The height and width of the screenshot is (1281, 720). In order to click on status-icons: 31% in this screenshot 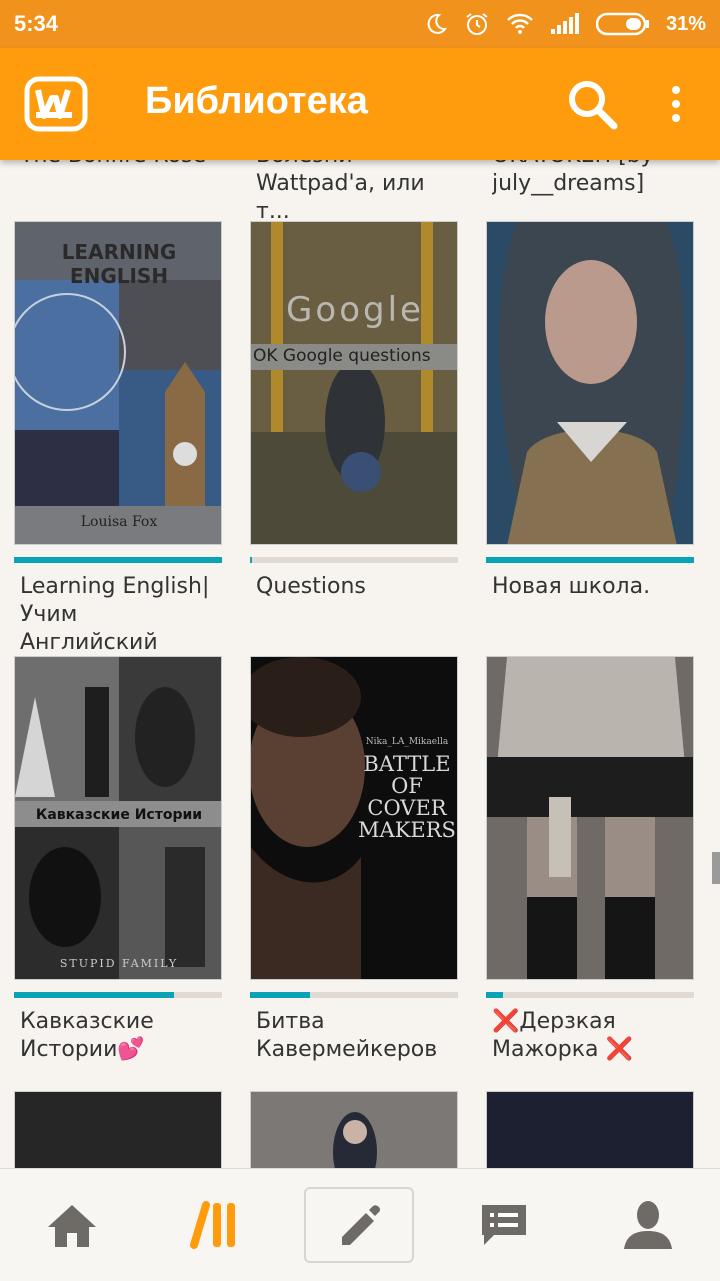, I will do `click(565, 24)`.